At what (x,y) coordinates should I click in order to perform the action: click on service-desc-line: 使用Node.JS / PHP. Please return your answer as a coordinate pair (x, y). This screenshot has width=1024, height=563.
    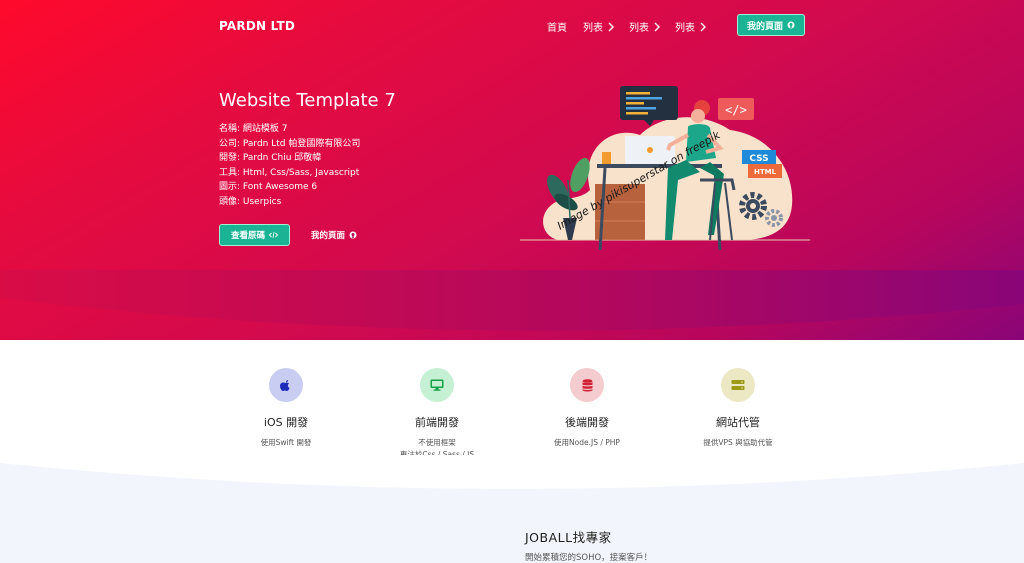
    Looking at the image, I should click on (587, 442).